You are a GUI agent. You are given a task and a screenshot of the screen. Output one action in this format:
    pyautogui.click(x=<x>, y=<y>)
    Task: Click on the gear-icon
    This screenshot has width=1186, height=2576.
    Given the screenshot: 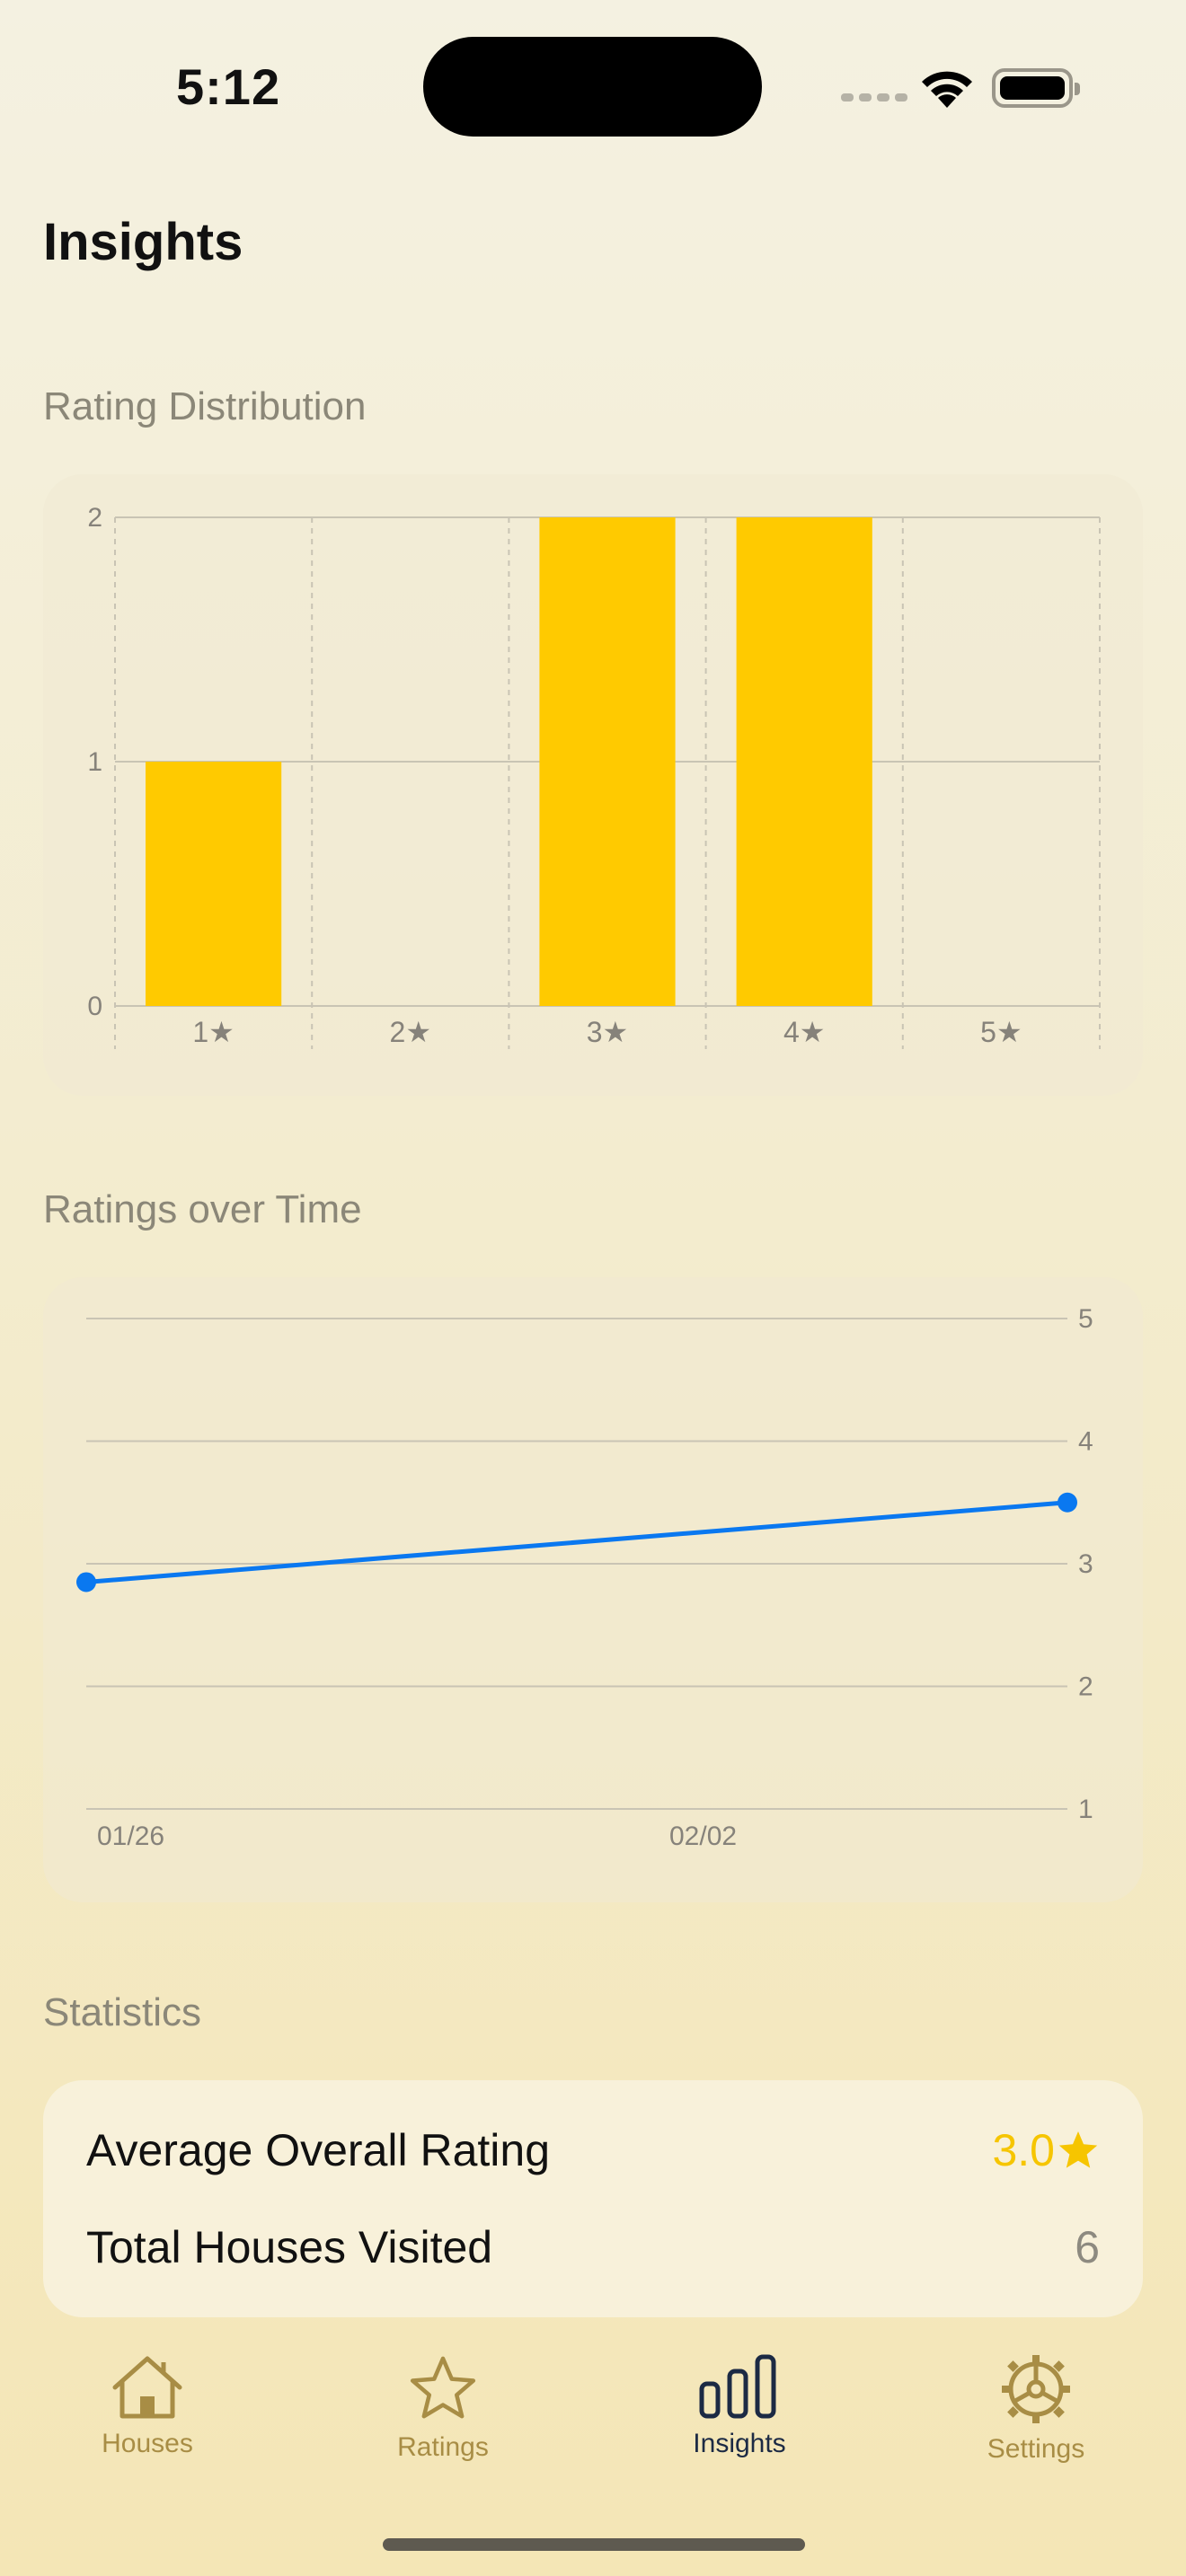 What is the action you would take?
    pyautogui.click(x=1036, y=2389)
    